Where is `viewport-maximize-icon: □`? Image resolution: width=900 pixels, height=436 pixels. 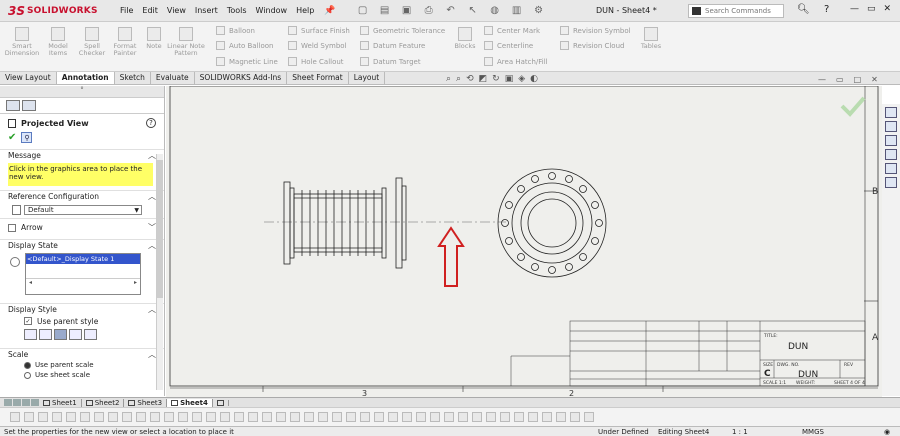
viewport-maximize-icon: □ is located at coordinates (858, 79).